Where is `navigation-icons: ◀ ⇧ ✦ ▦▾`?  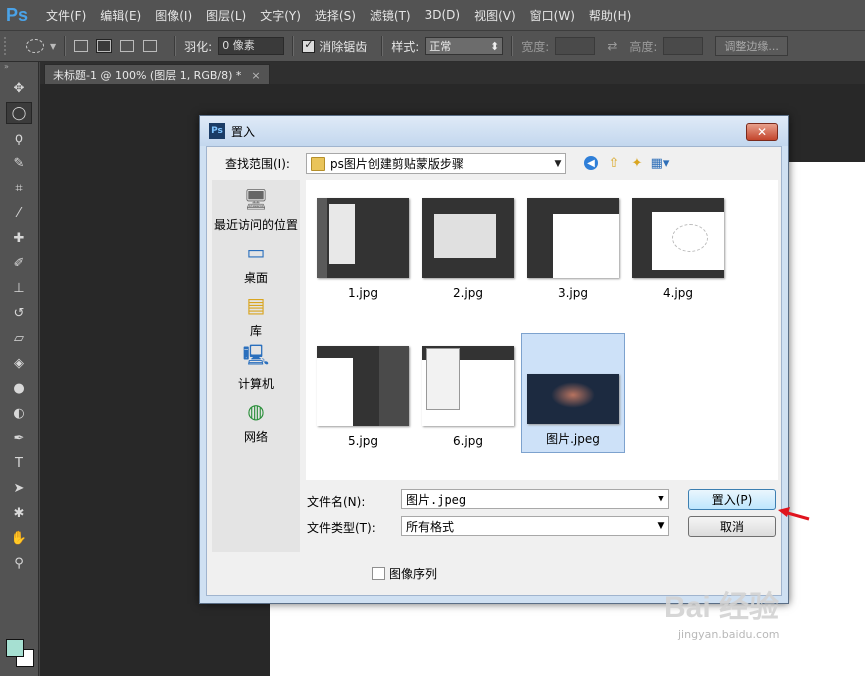 navigation-icons: ◀ ⇧ ✦ ▦▾ is located at coordinates (628, 163).